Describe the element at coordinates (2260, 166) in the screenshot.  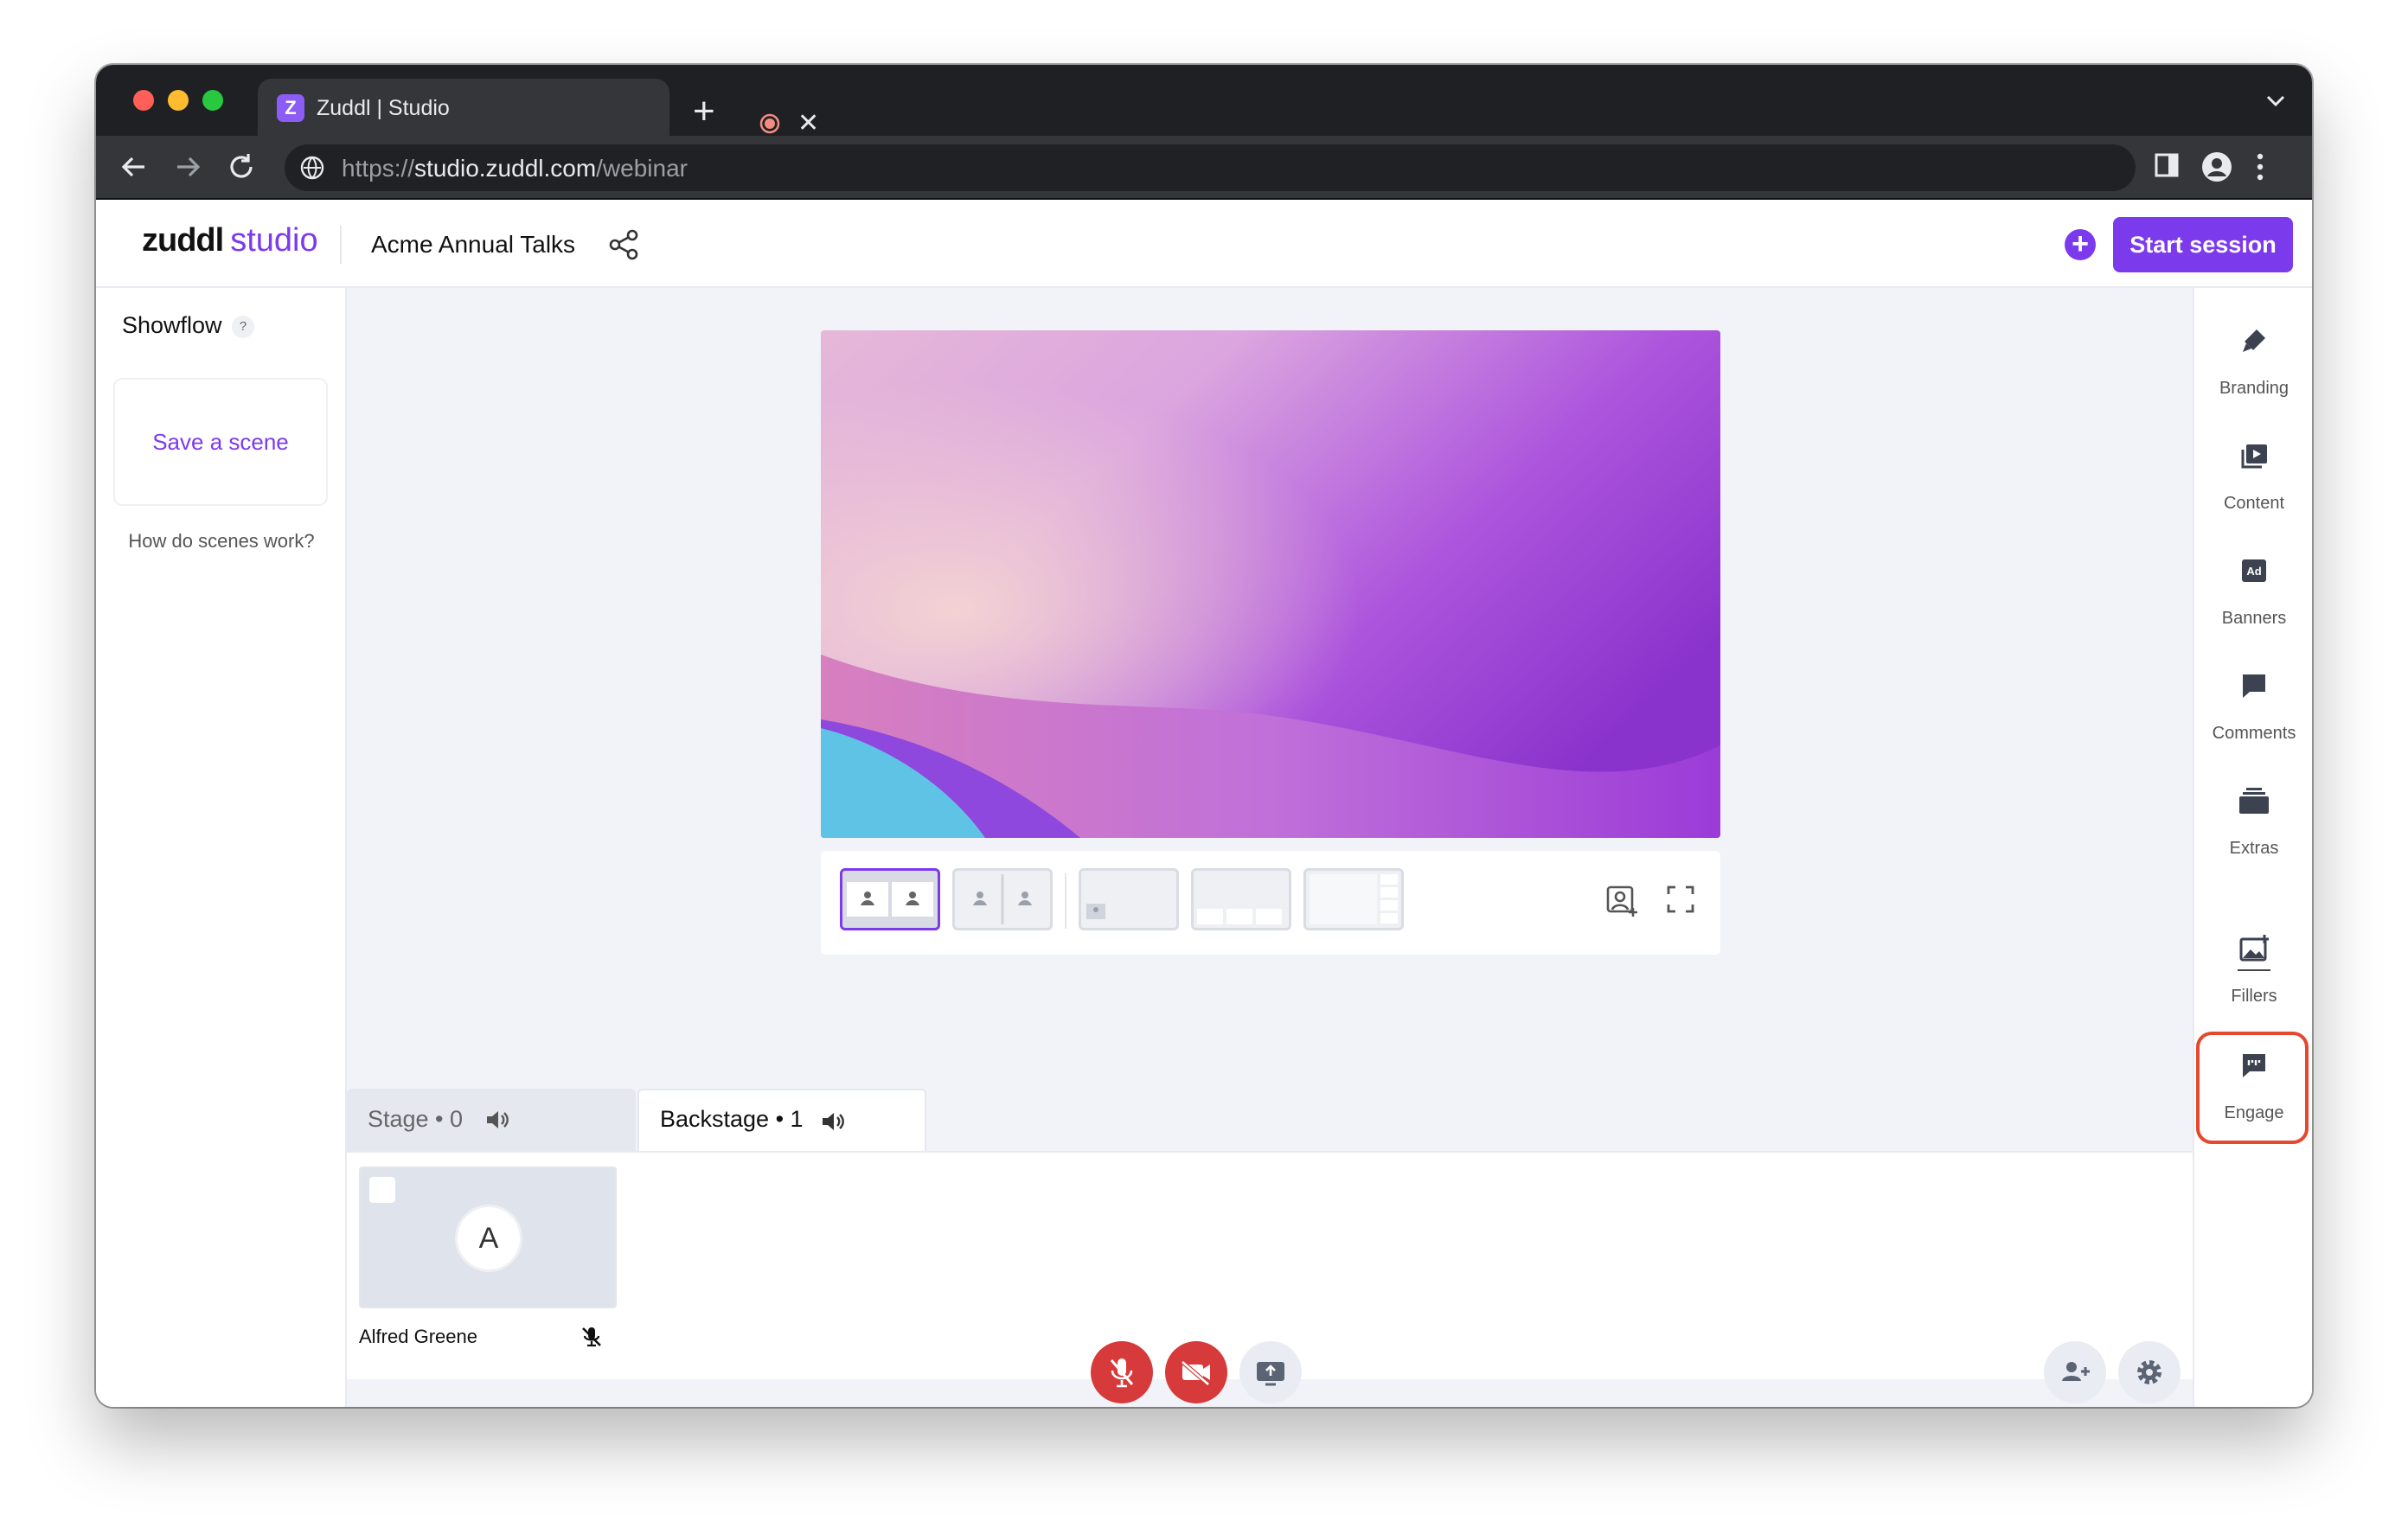
I see `browser-menu-icon` at that location.